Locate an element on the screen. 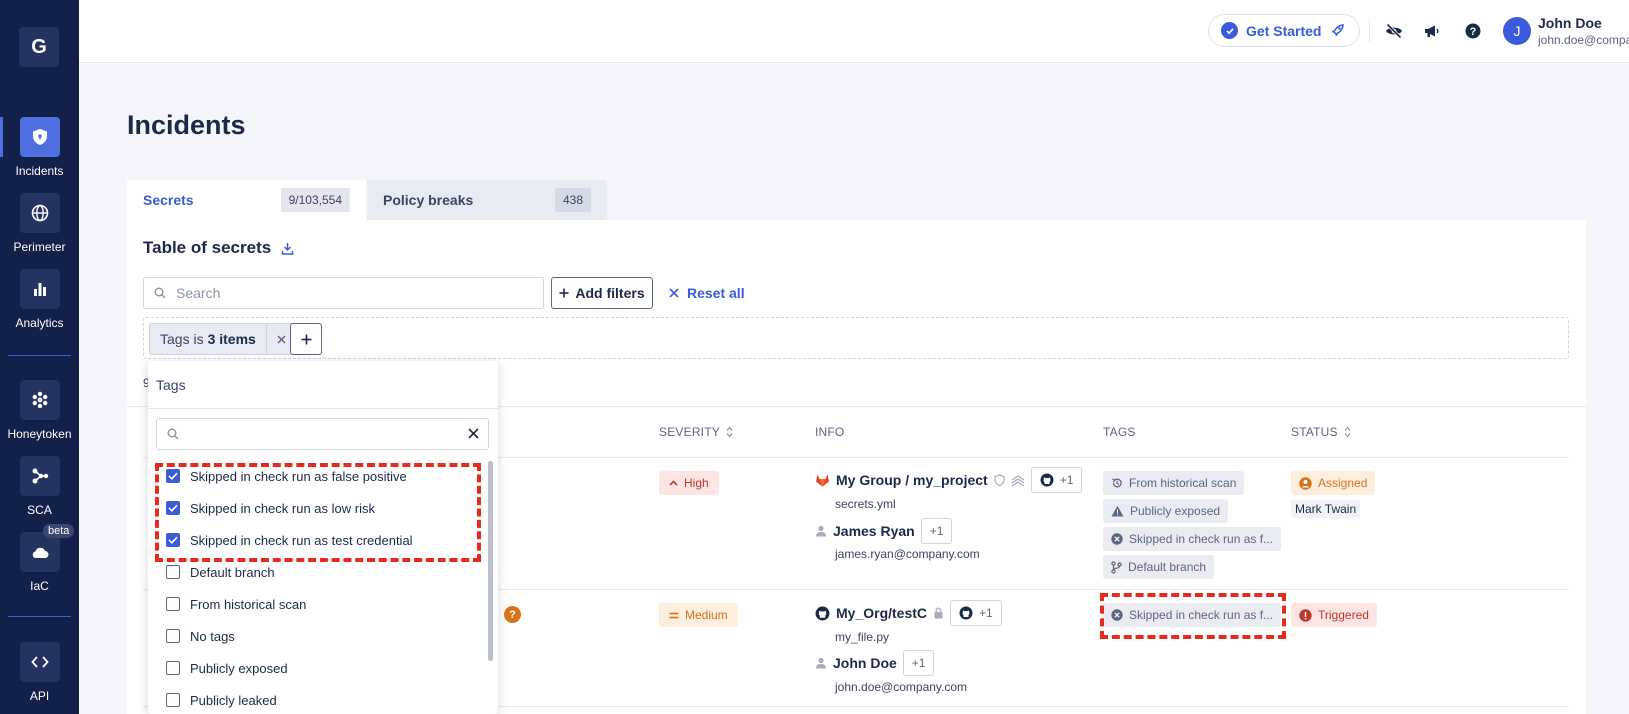 This screenshot has width=1629, height=714. column-header-severity: SEVERITY is located at coordinates (696, 432).